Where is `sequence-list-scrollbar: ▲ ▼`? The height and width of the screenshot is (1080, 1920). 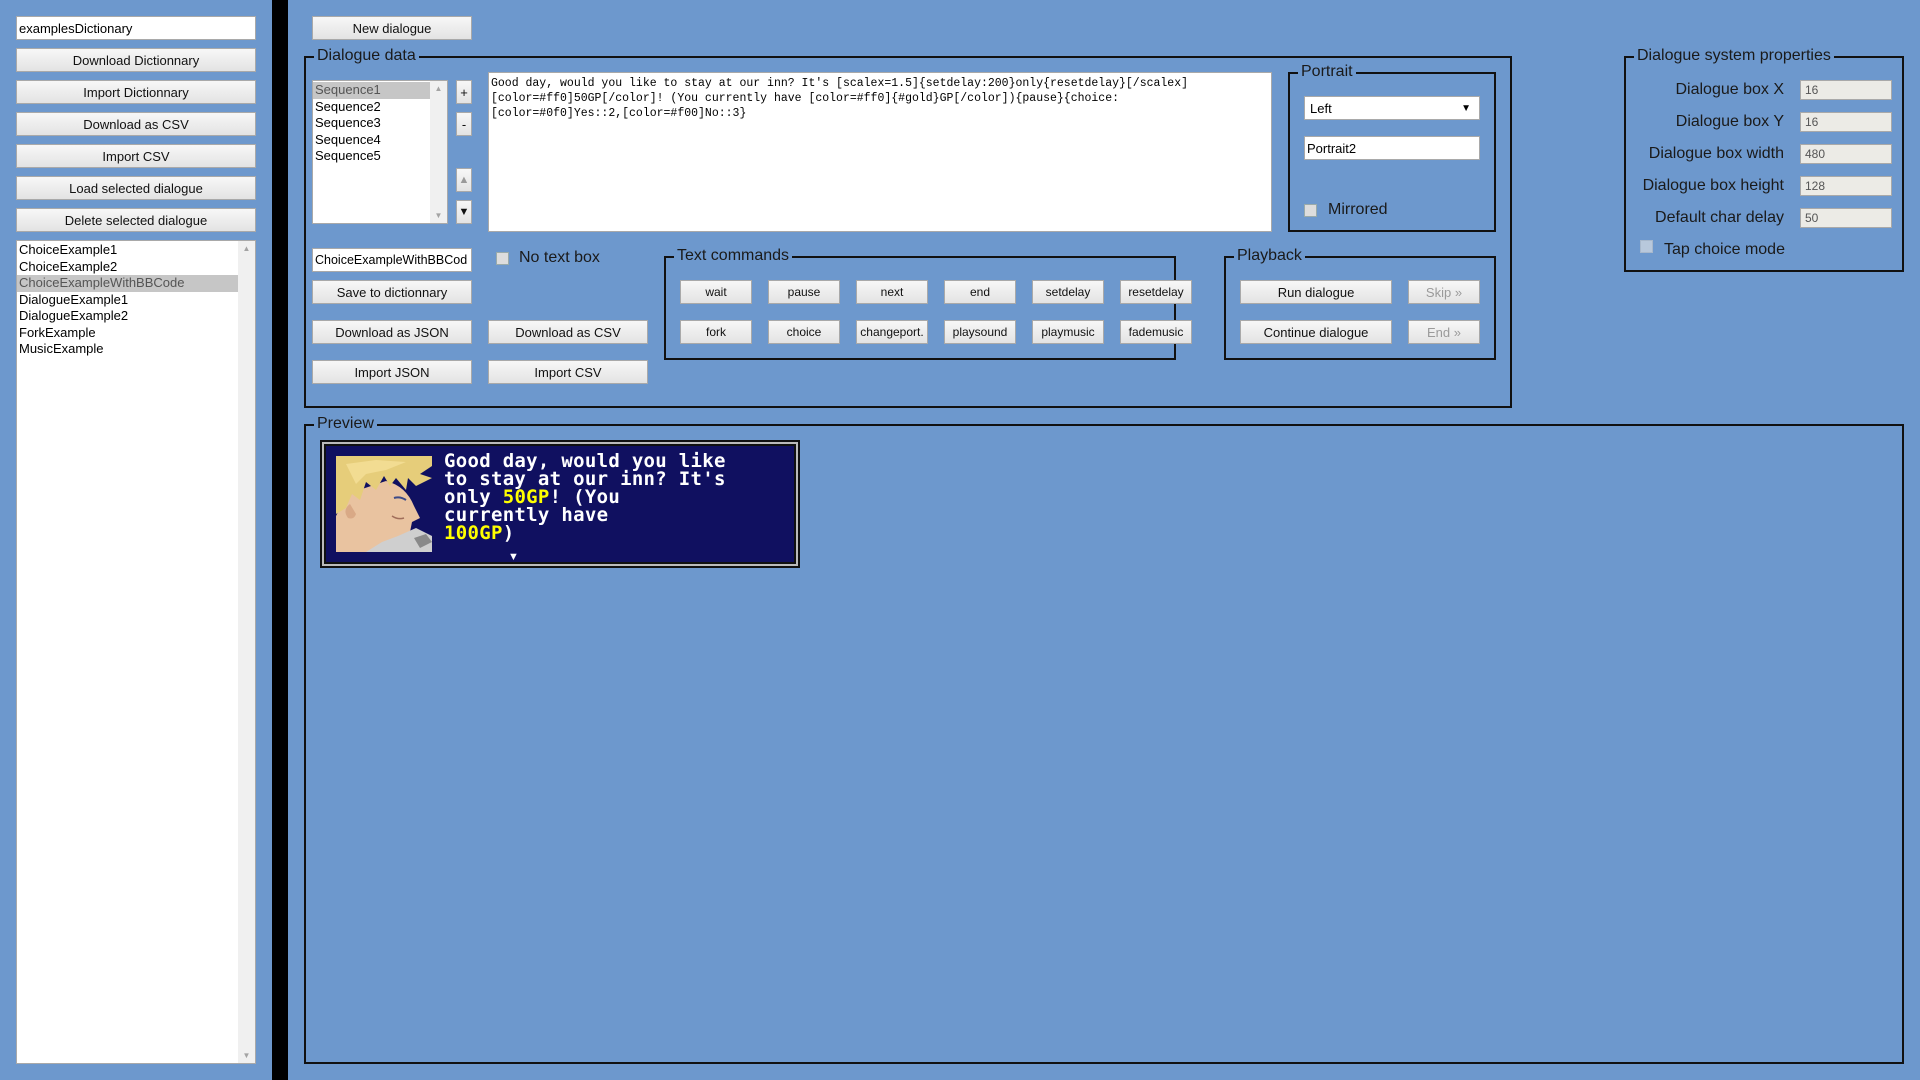 sequence-list-scrollbar: ▲ ▼ is located at coordinates (438, 152).